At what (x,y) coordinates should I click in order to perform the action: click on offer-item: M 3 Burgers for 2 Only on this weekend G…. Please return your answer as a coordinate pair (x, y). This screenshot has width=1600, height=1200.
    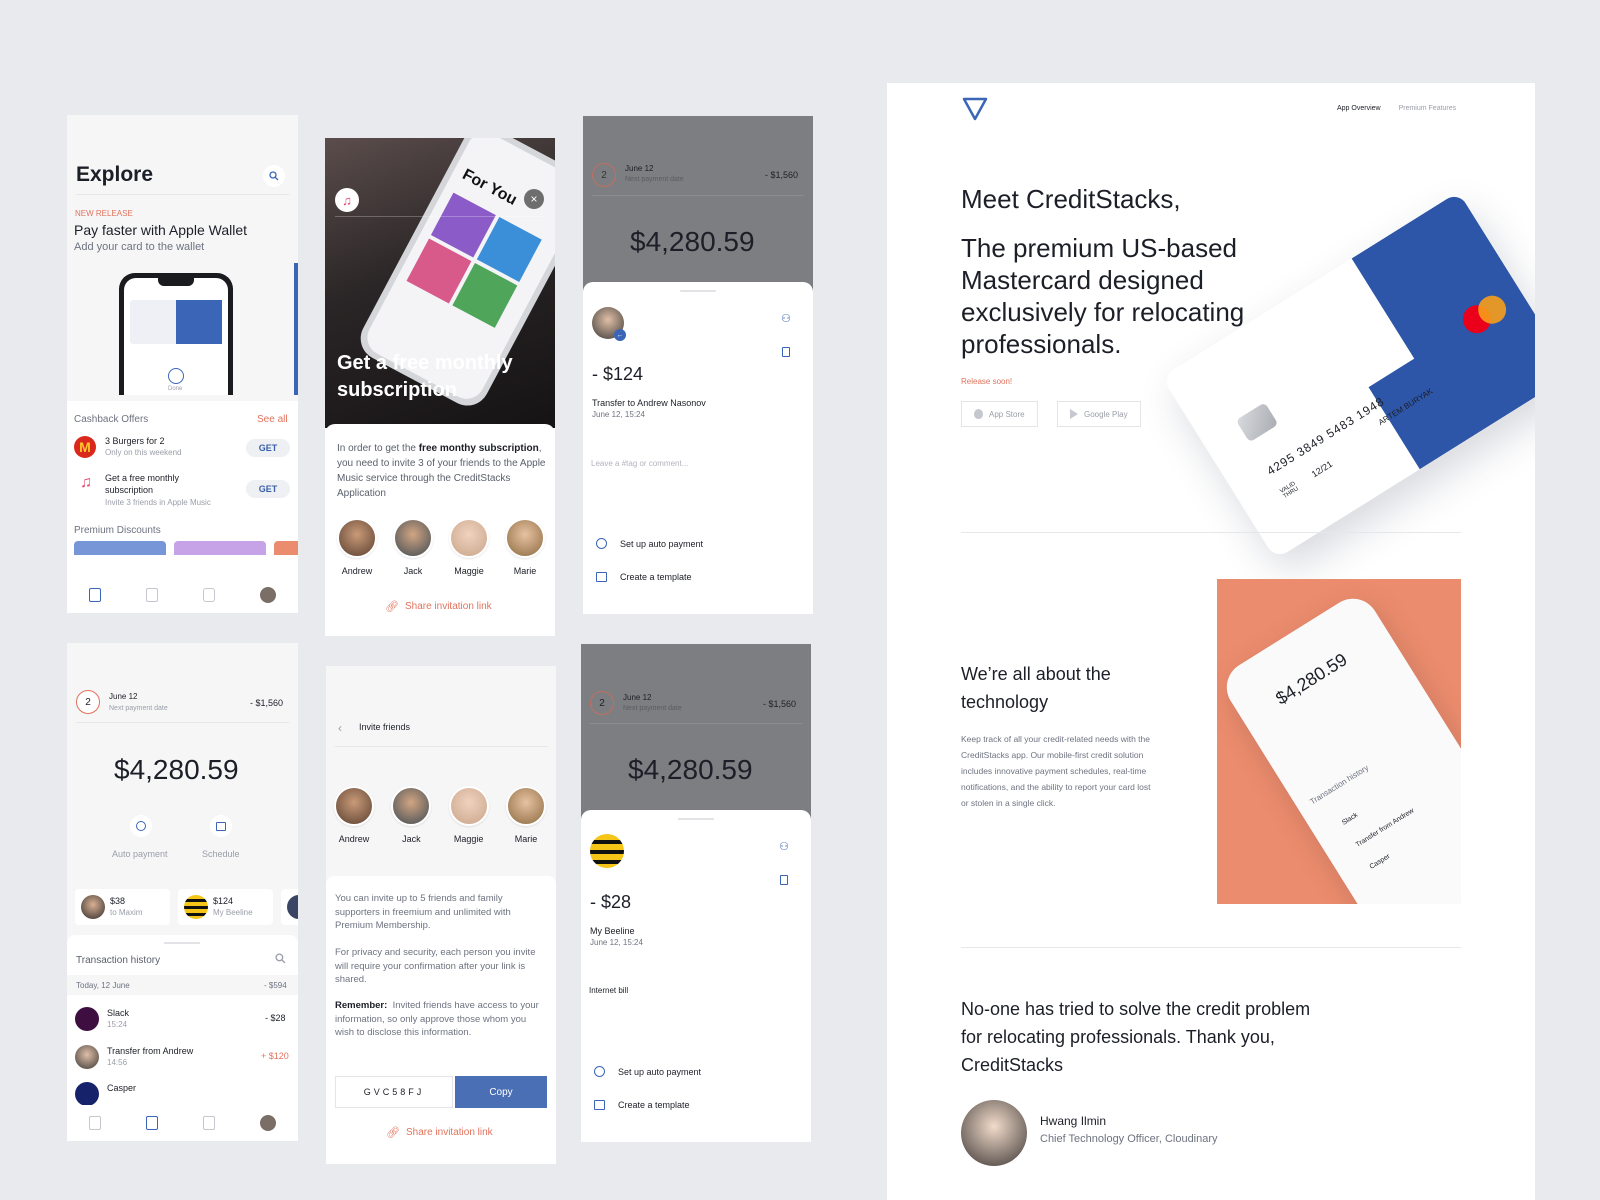
    Looking at the image, I should click on (182, 448).